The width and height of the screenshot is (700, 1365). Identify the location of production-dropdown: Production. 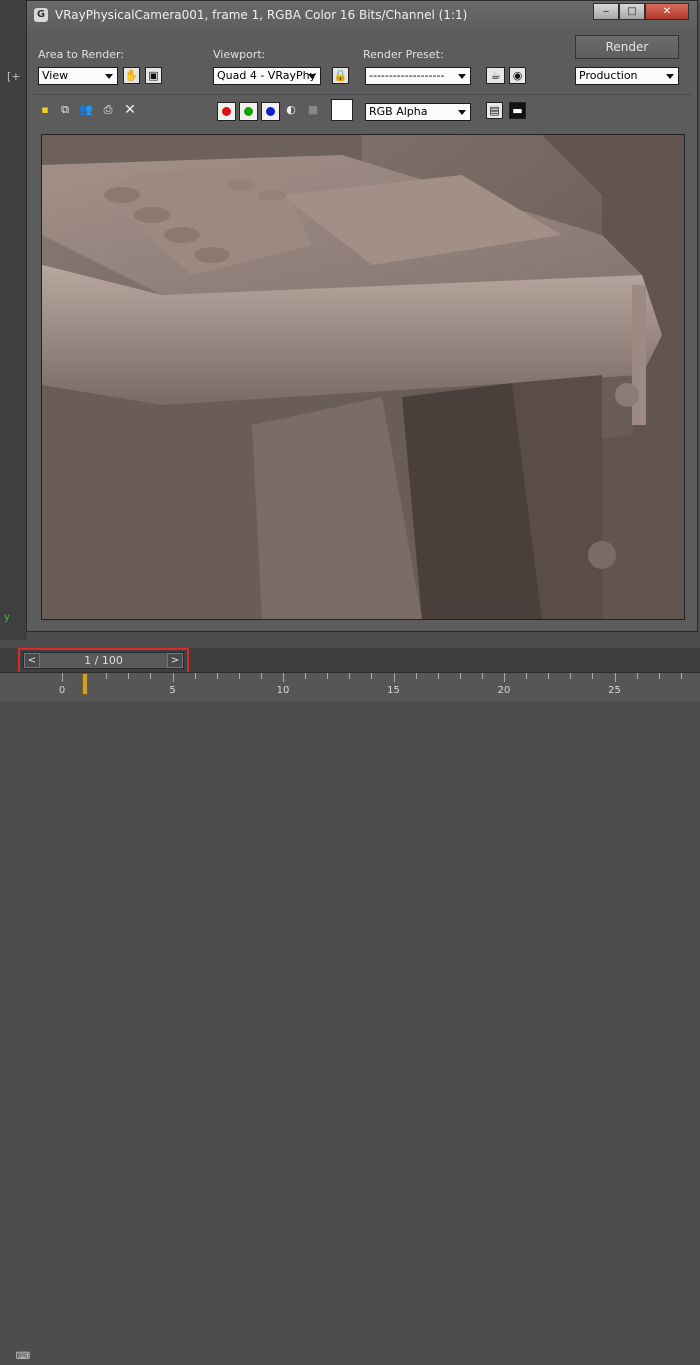
(627, 76).